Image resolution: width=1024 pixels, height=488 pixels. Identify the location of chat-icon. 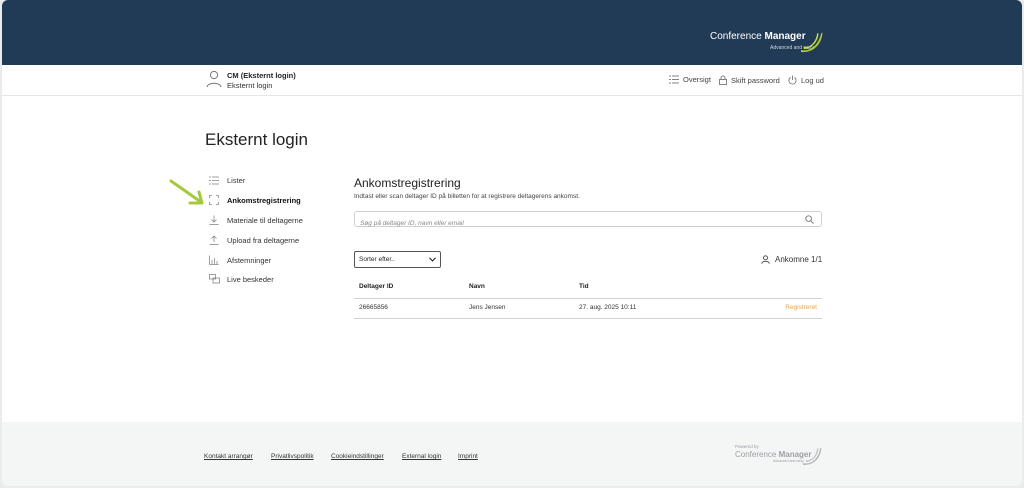
(214, 279).